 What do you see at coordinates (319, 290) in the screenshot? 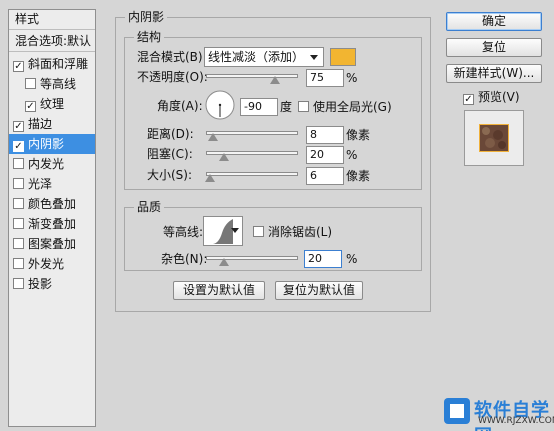
I see `reset-default-button: 复位为默认值` at bounding box center [319, 290].